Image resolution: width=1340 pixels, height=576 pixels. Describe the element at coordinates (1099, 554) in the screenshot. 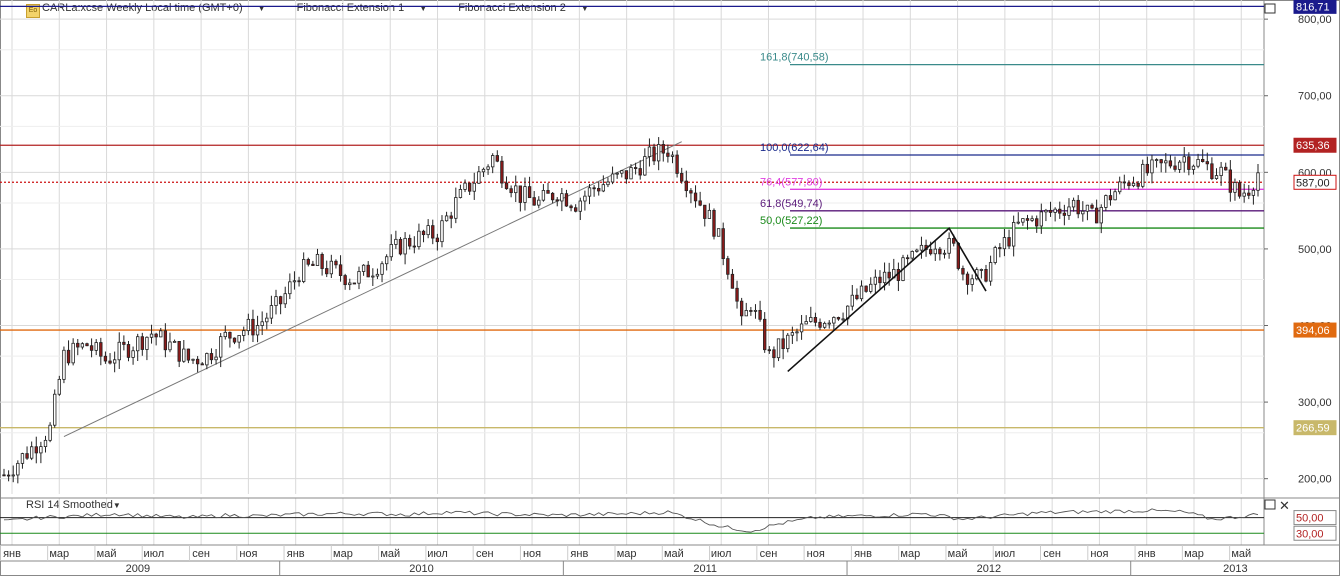

I see `month-label: ноя` at that location.